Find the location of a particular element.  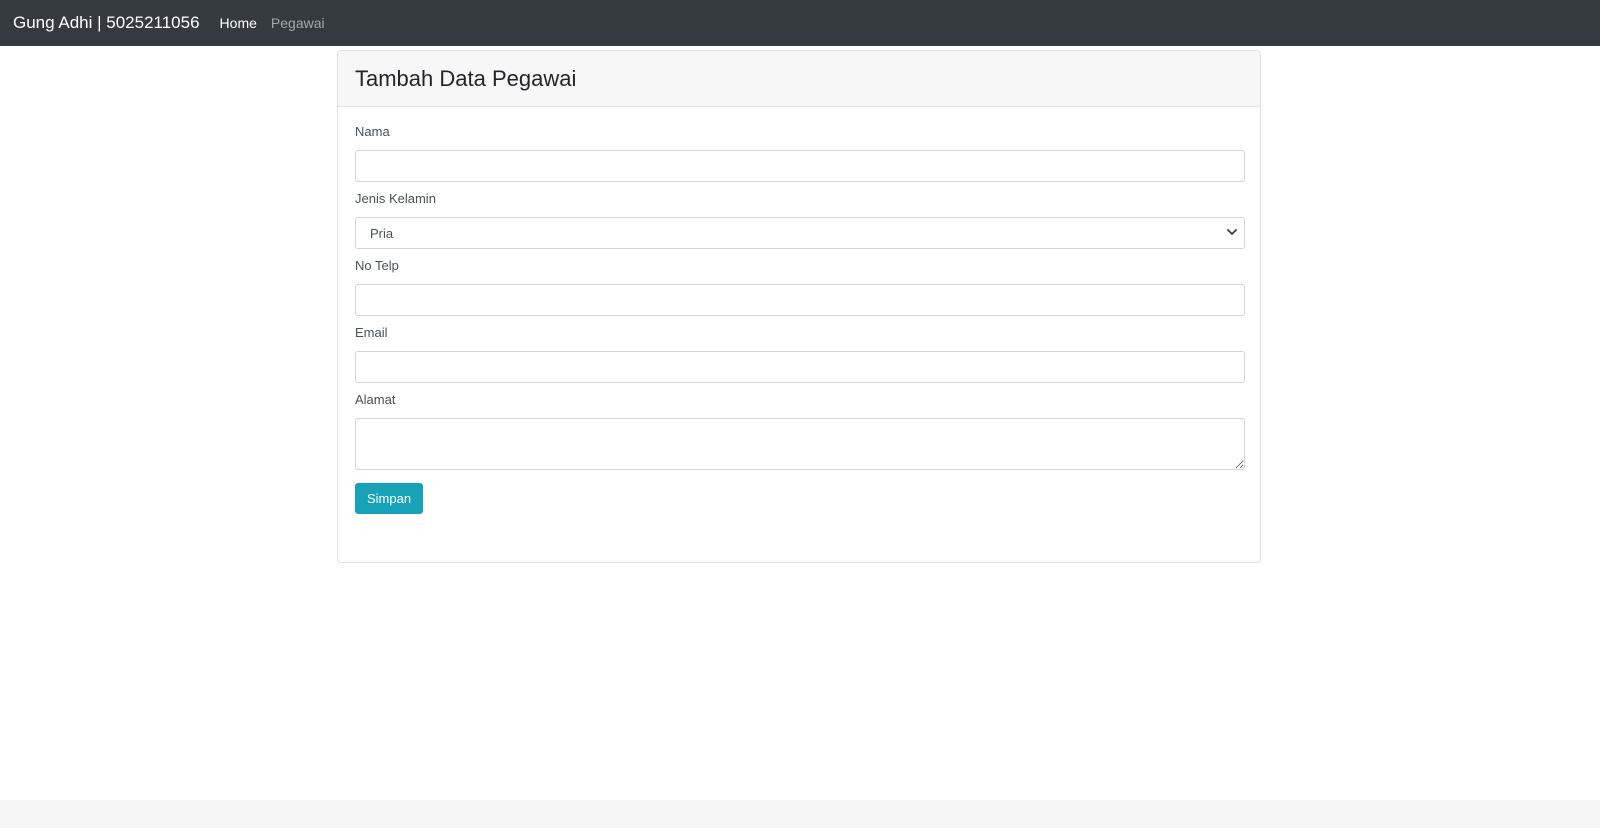

nama-label: Nama is located at coordinates (372, 131).